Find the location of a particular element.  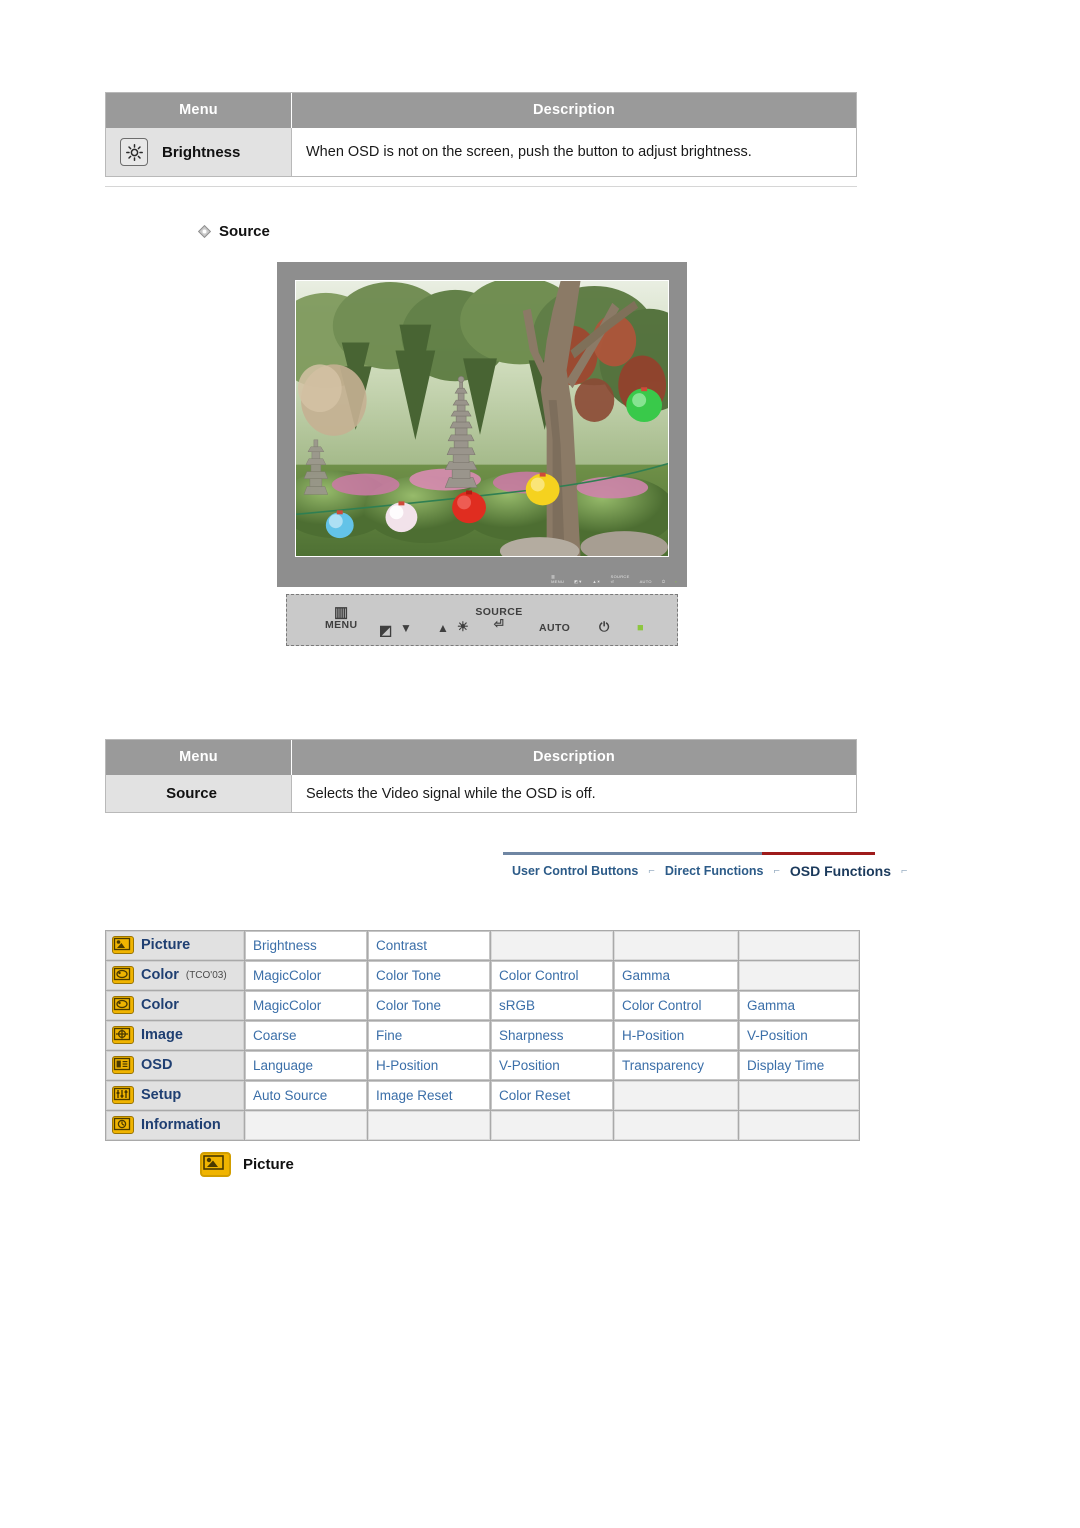

menu-bars-icon: ▥ is located at coordinates (341, 612).